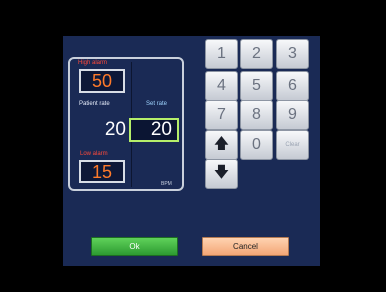 The height and width of the screenshot is (292, 386). I want to click on key-2: 2, so click(256, 54).